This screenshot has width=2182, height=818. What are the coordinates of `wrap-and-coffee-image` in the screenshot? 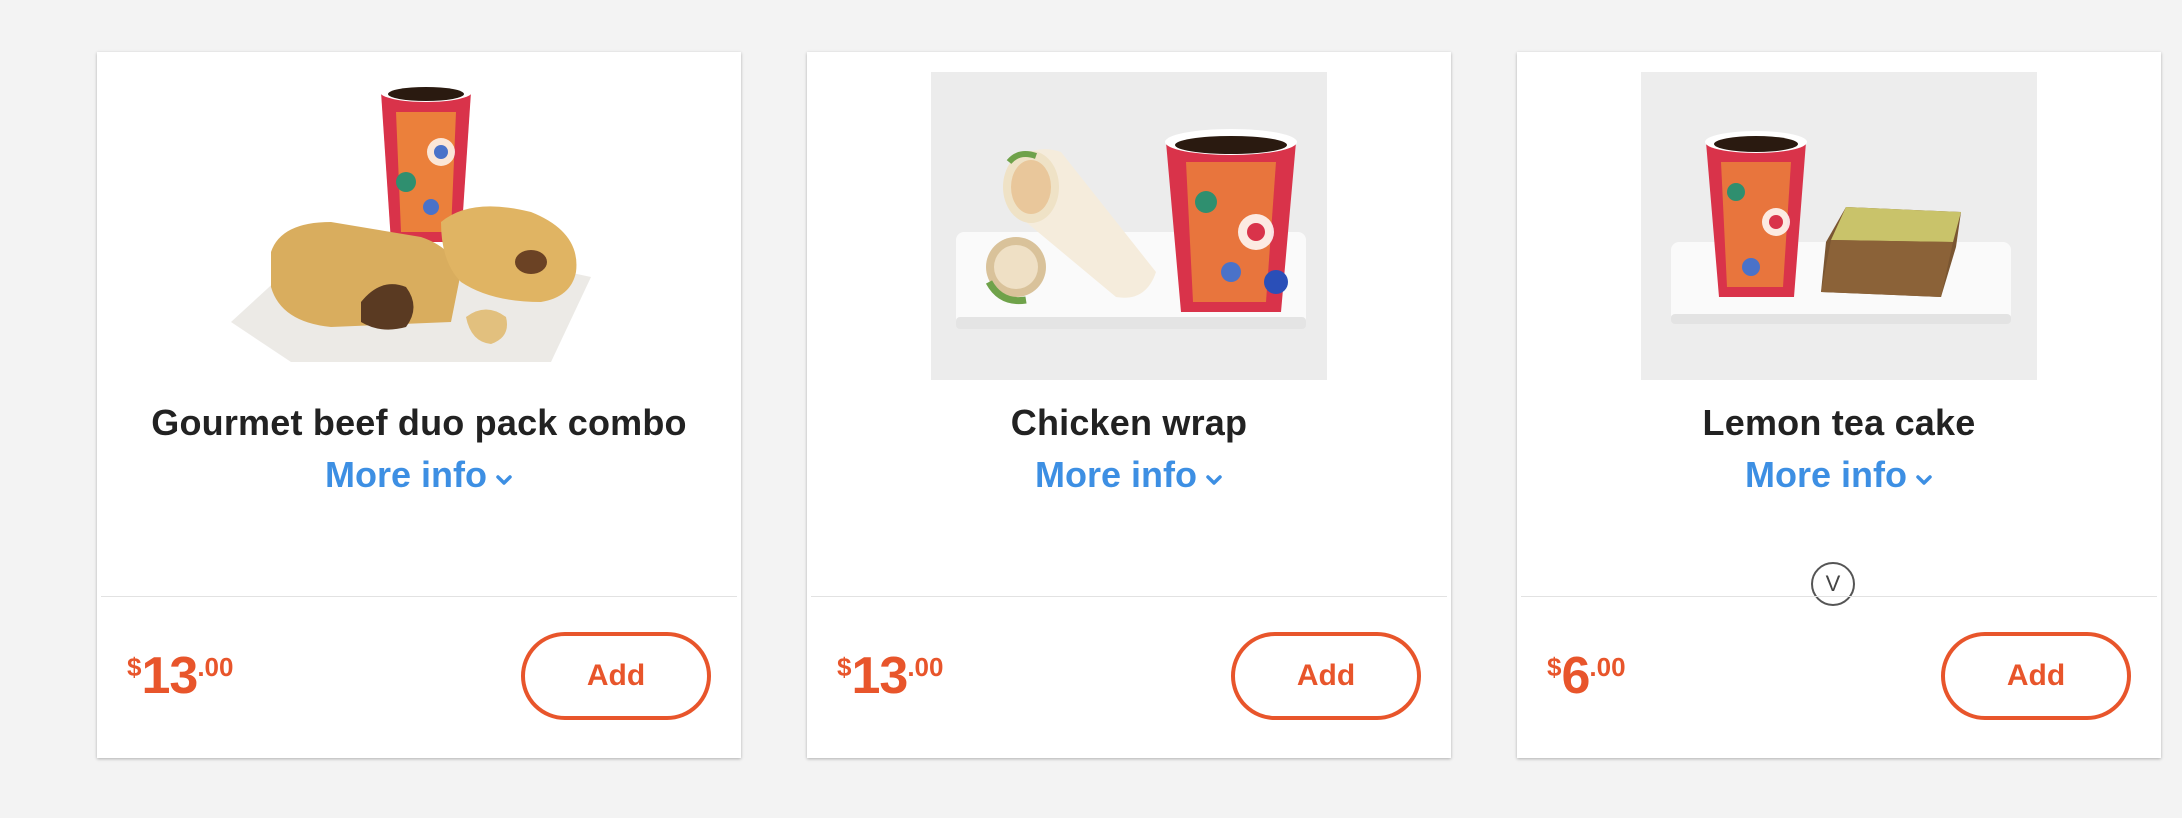 It's located at (1129, 226).